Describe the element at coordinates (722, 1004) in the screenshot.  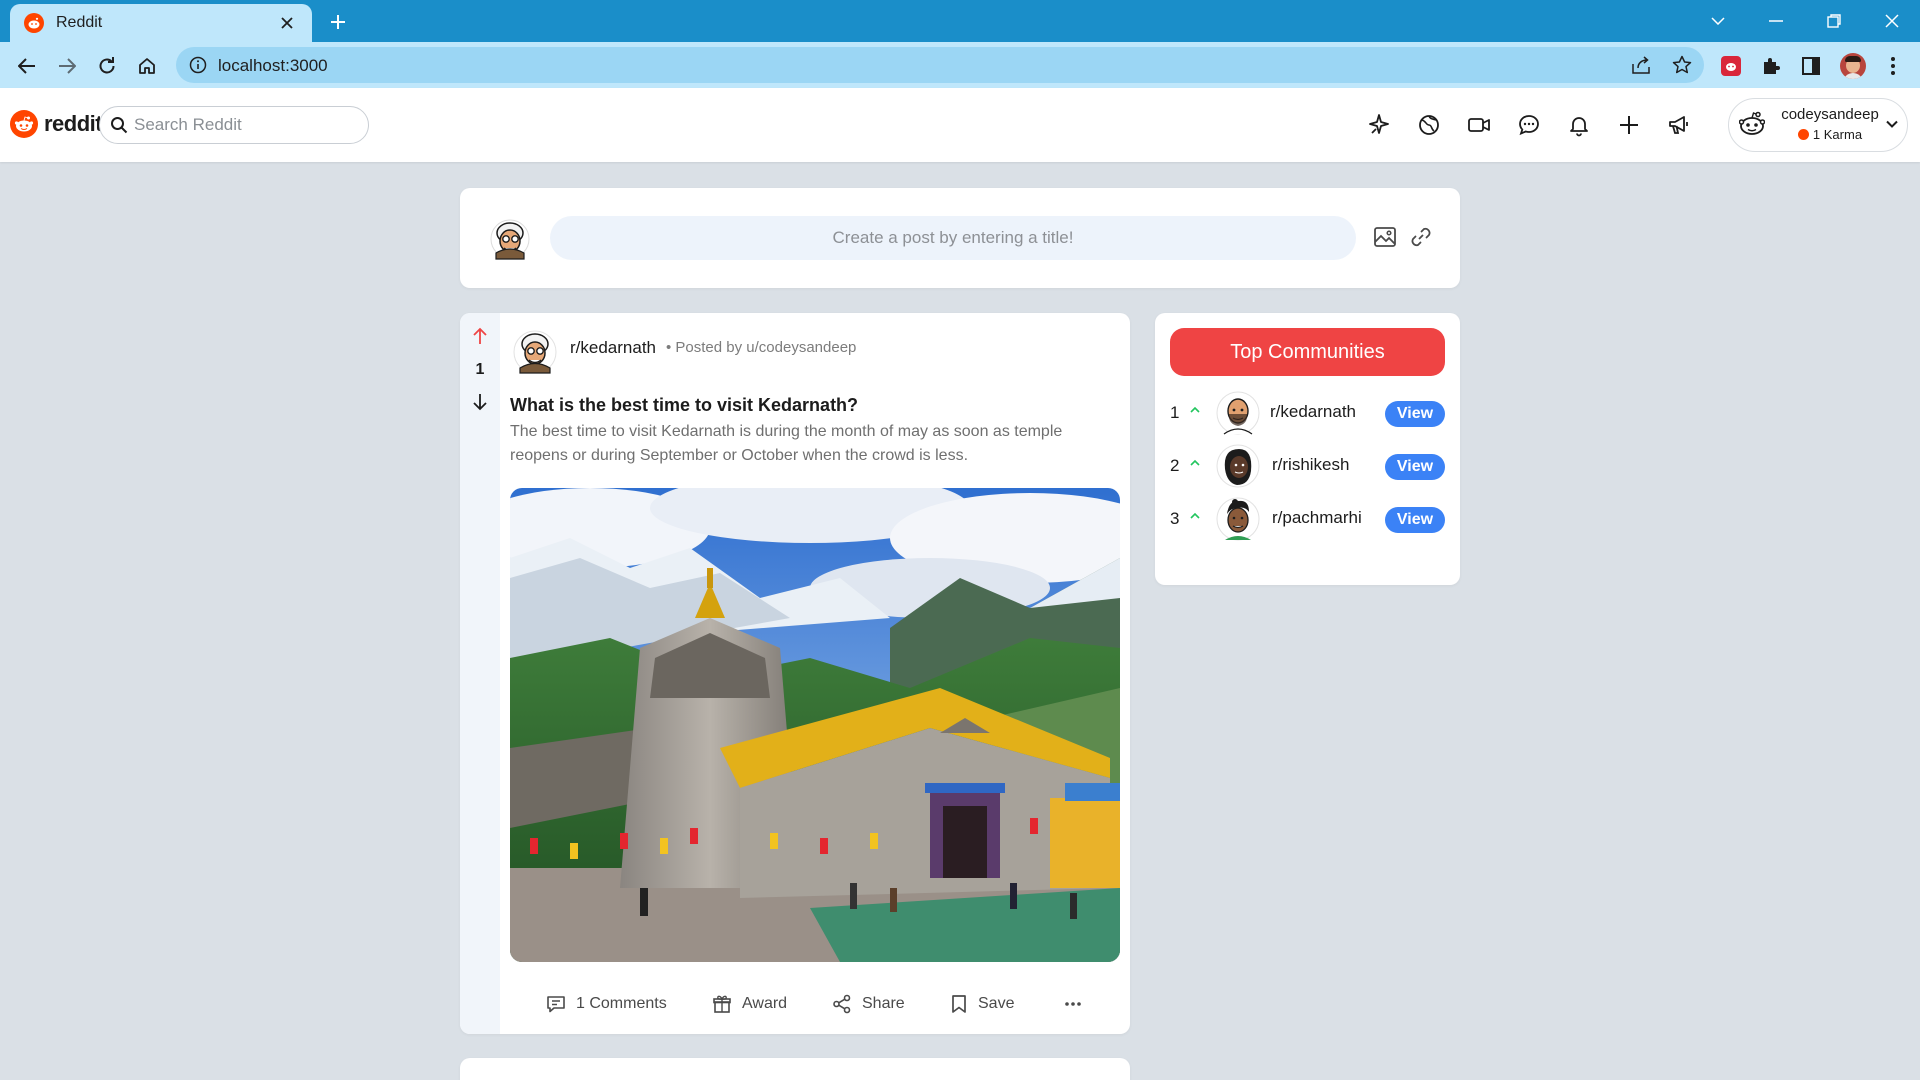
I see `gift-icon` at that location.